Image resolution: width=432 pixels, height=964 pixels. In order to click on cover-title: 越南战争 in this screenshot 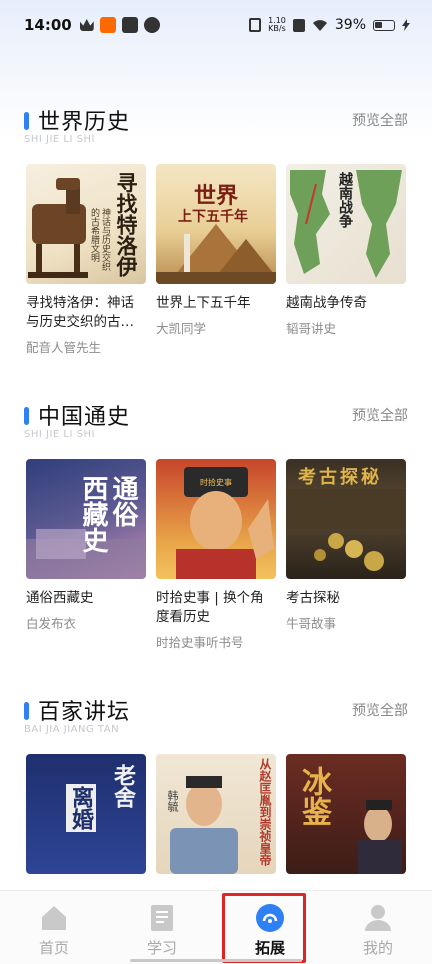, I will do `click(345, 200)`.